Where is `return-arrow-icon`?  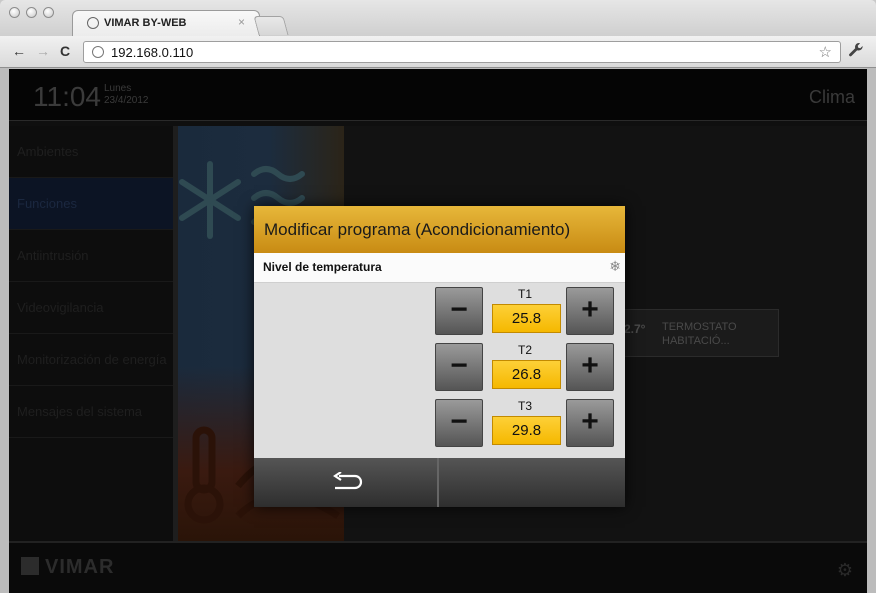 return-arrow-icon is located at coordinates (348, 481).